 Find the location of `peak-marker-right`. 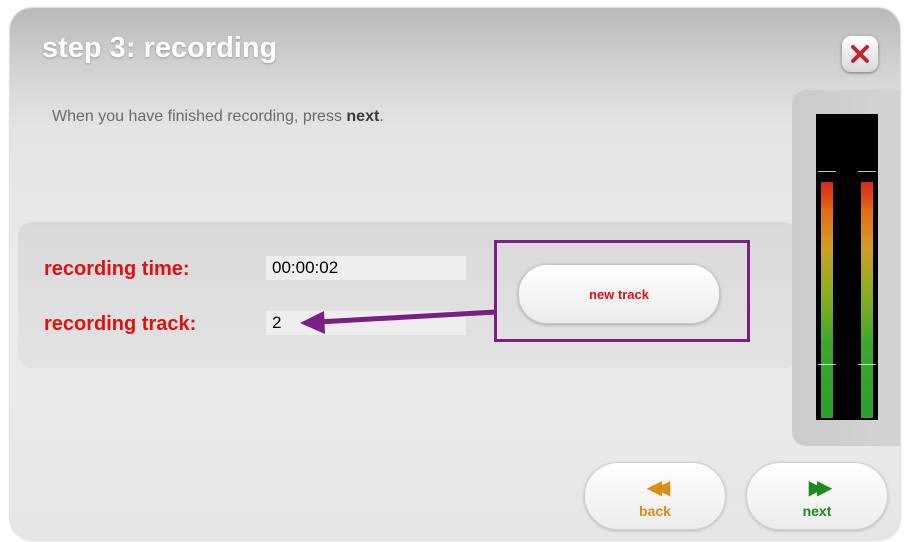

peak-marker-right is located at coordinates (867, 171).